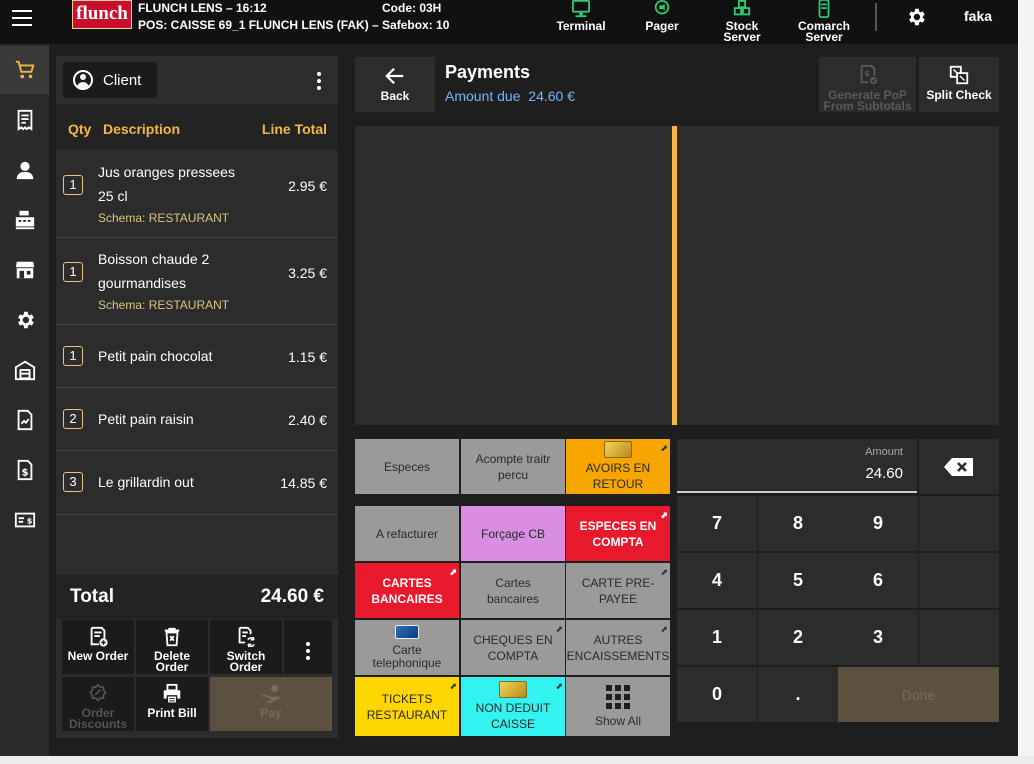 This screenshot has height=764, width=1034. I want to click on key-3: 3, so click(878, 637).